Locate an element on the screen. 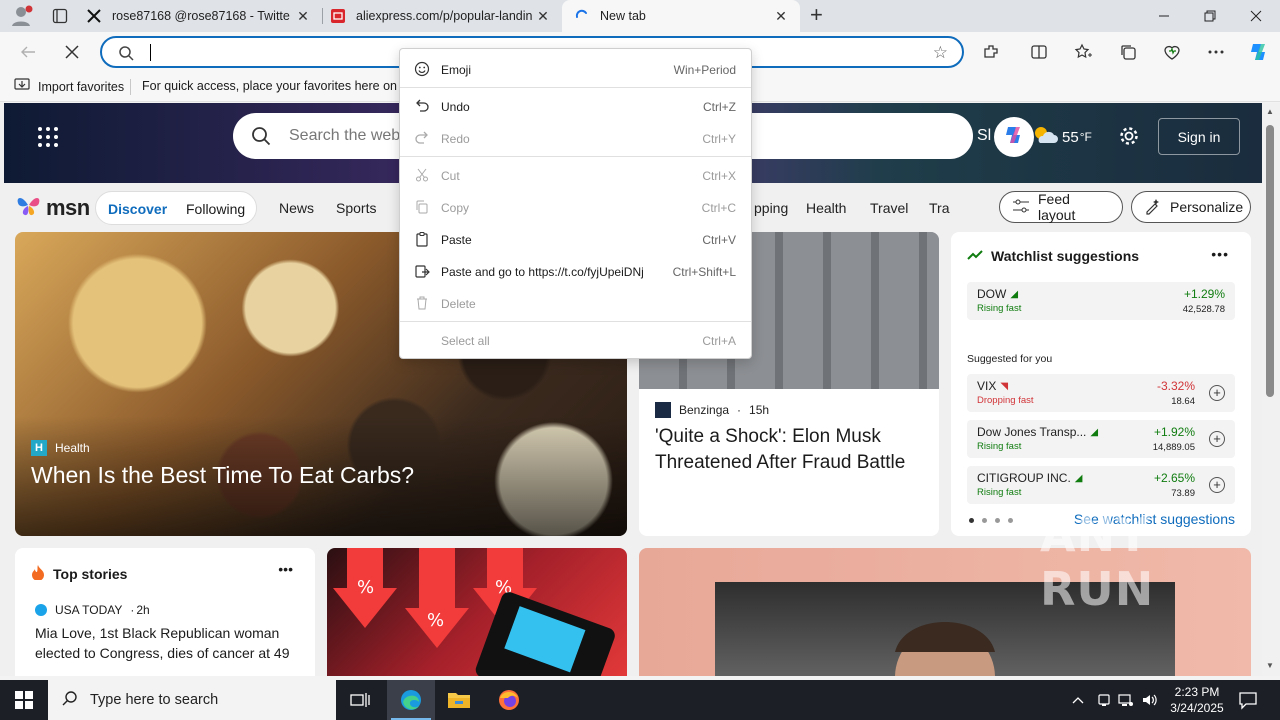  profile-icon is located at coordinates (22, 16).